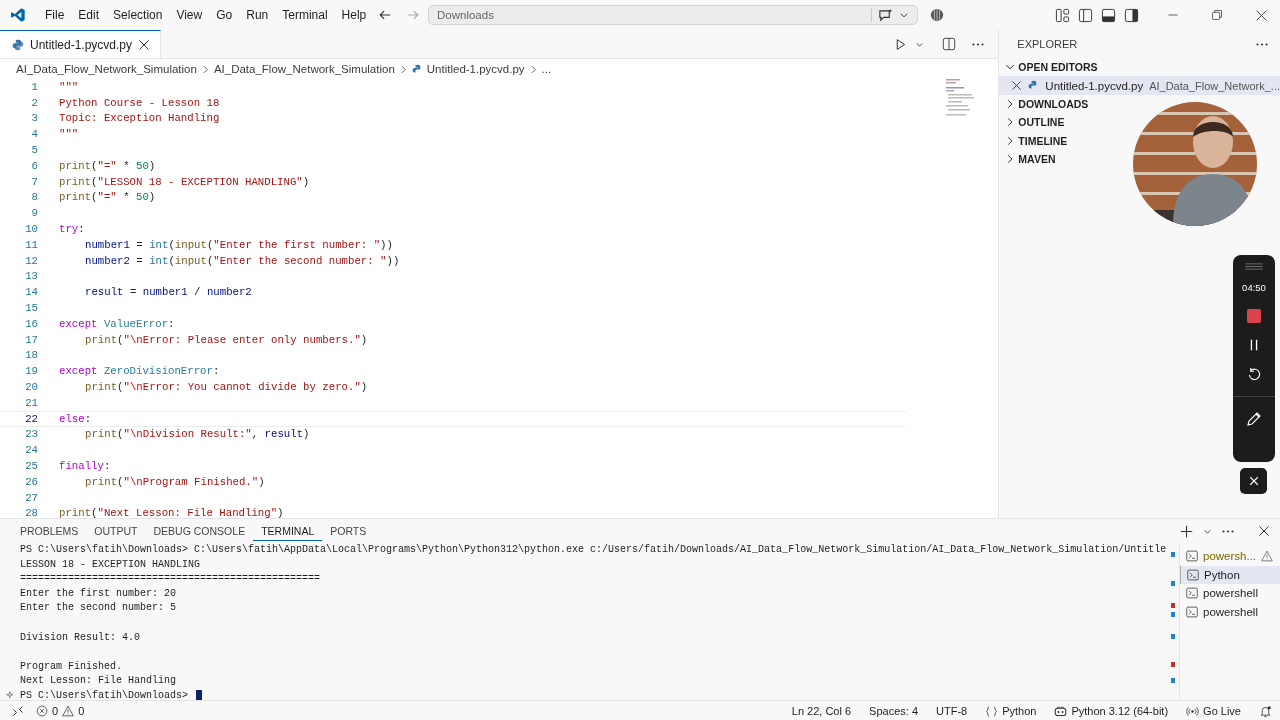 This screenshot has width=1280, height=720. Describe the element at coordinates (171, 512) in the screenshot. I see `code-line: print("Next Lesson: File Handling")` at that location.